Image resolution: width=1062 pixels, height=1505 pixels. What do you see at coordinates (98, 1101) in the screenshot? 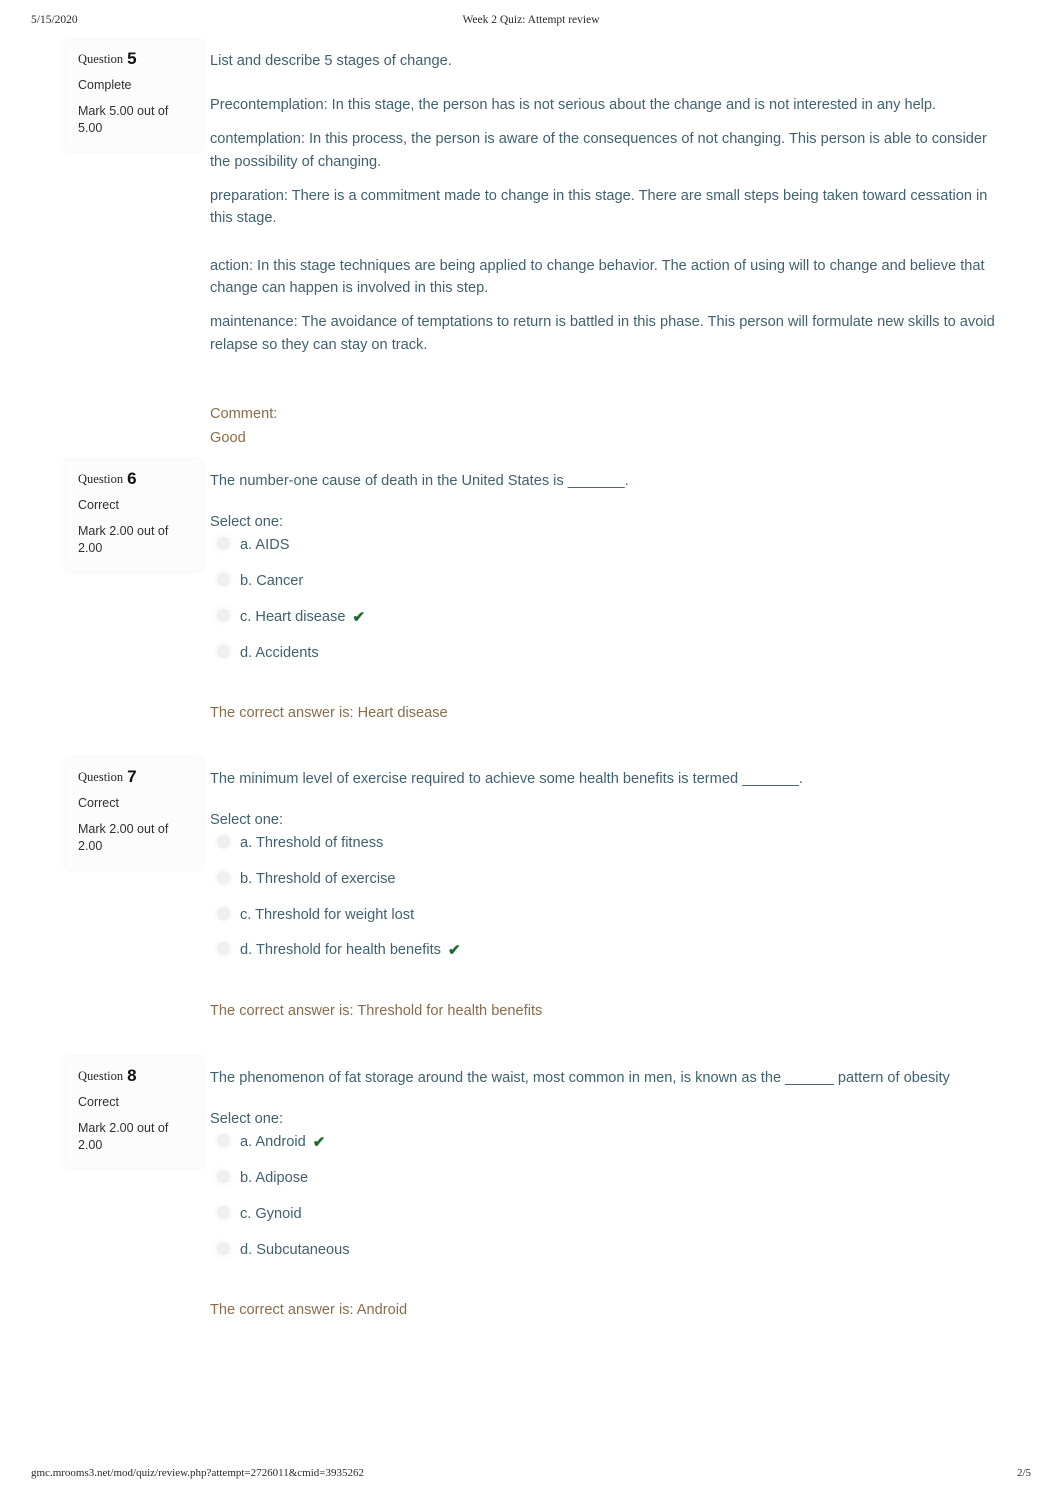
I see `question-state-8: Correct` at bounding box center [98, 1101].